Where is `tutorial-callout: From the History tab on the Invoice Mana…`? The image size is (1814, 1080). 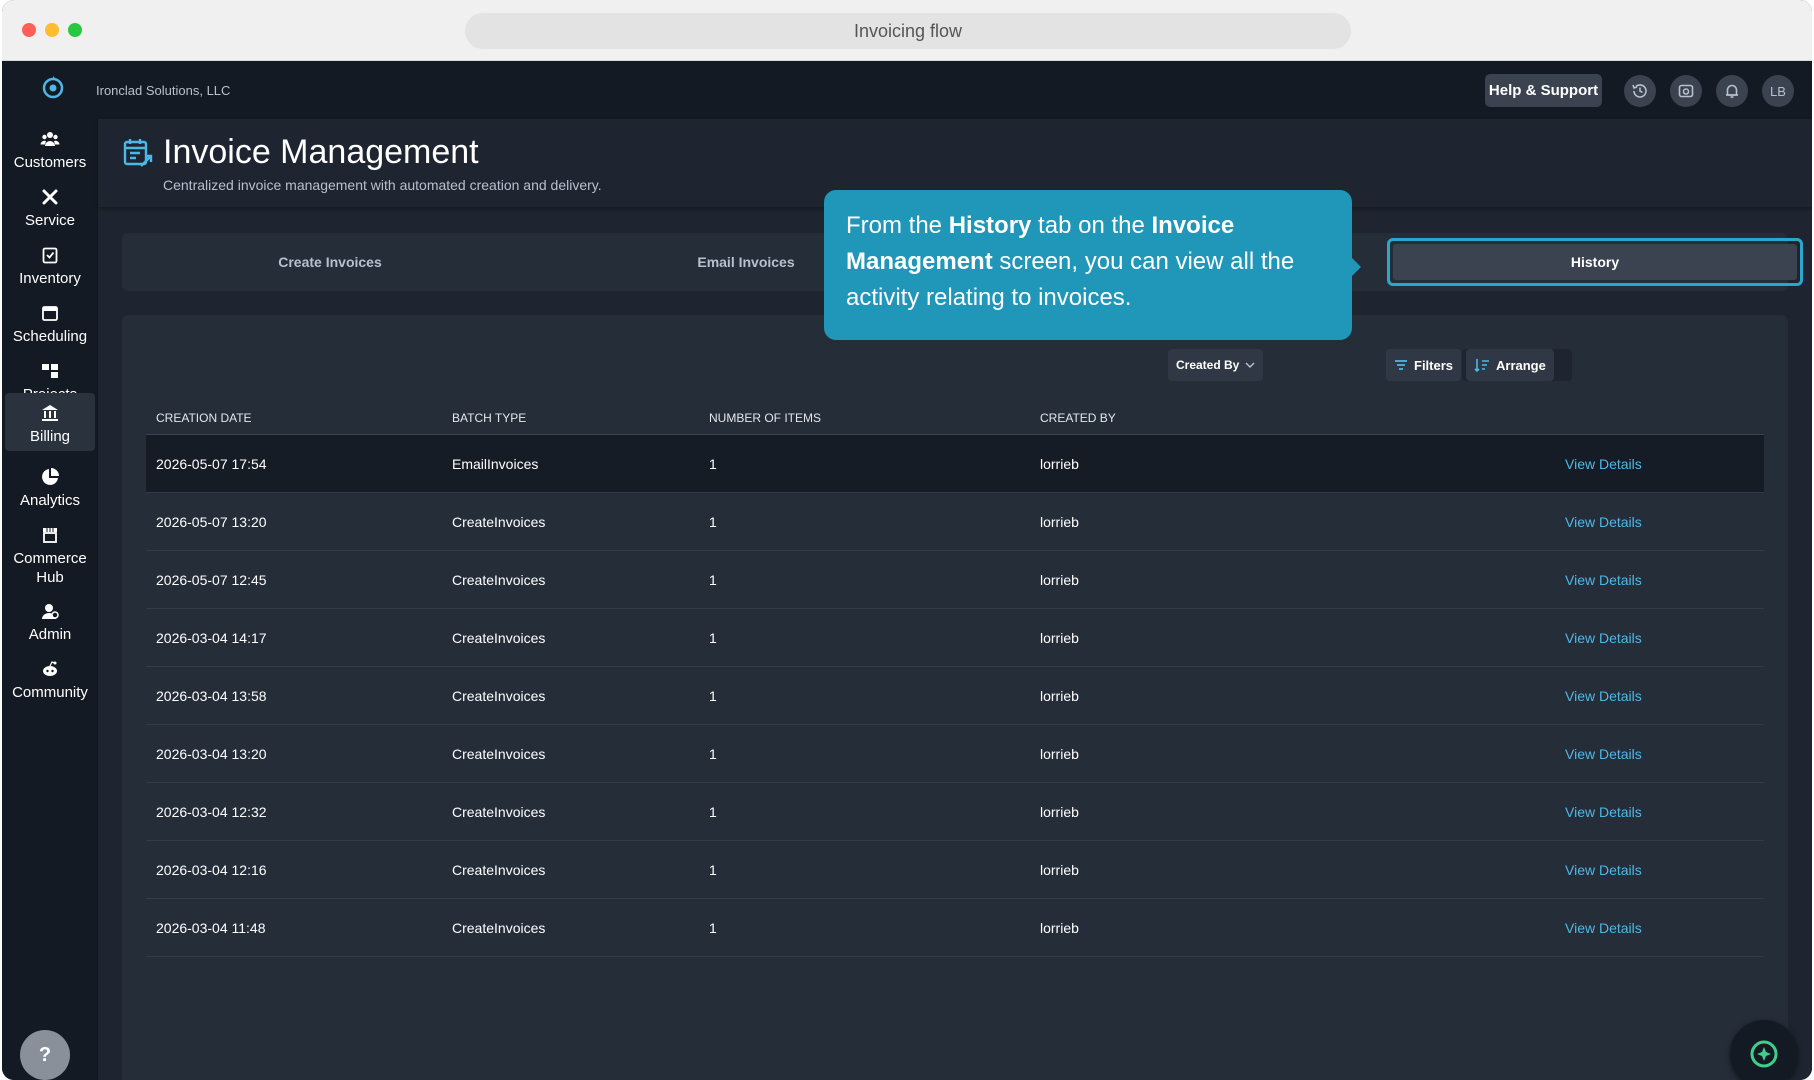 tutorial-callout: From the History tab on the Invoice Mana… is located at coordinates (1088, 265).